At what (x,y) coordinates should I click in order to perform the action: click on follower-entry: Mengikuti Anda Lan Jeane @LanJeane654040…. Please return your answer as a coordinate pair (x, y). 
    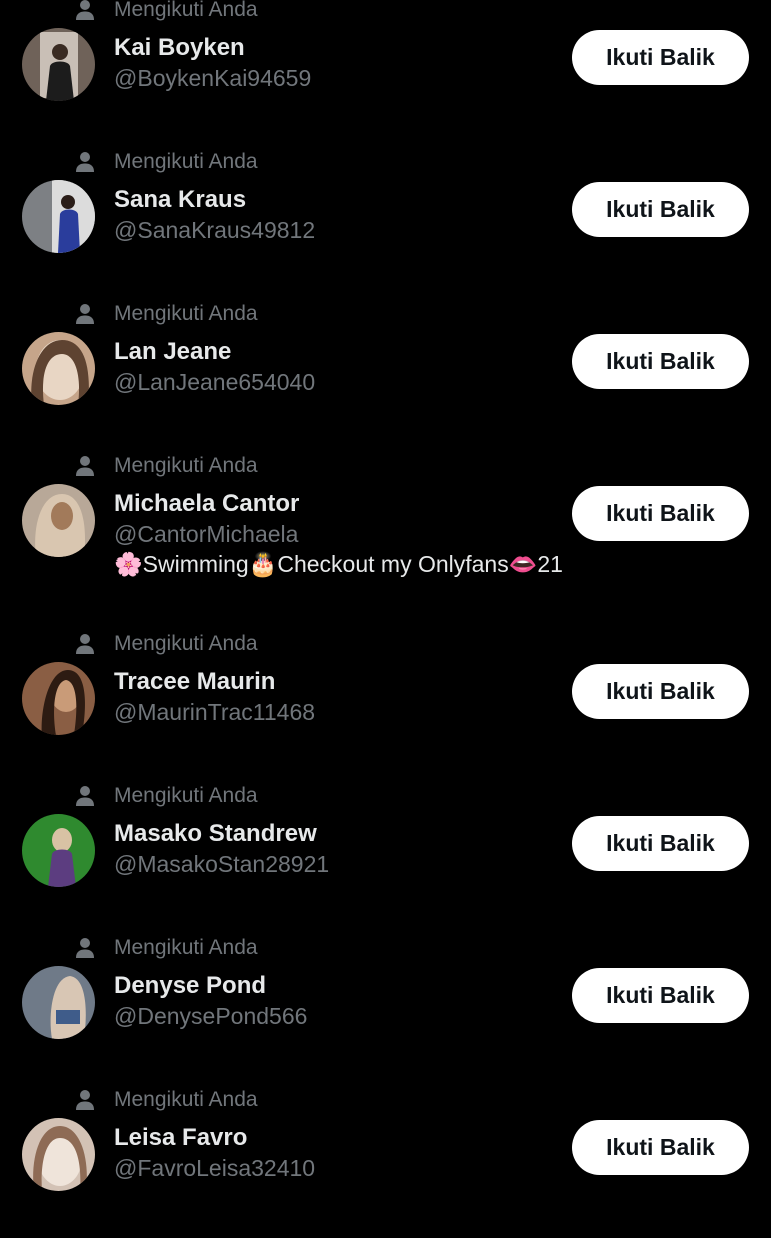
    Looking at the image, I should click on (385, 377).